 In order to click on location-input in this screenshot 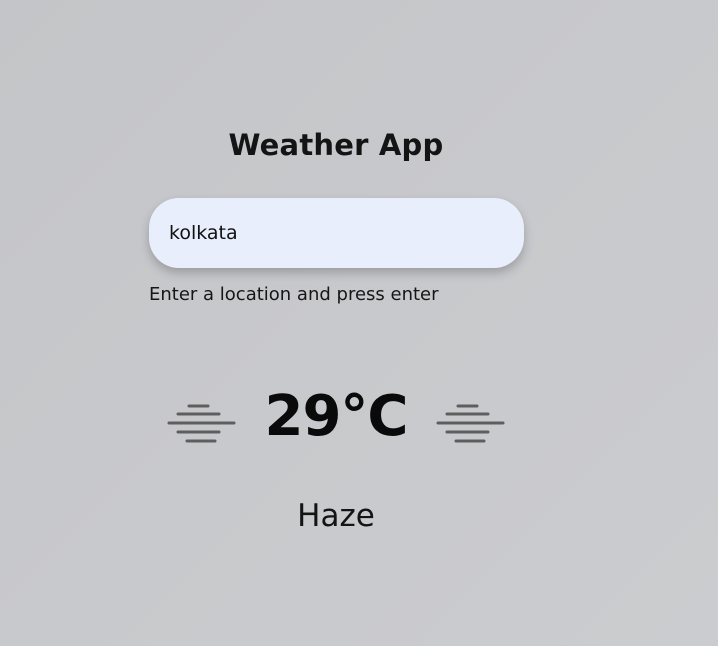, I will do `click(336, 233)`.